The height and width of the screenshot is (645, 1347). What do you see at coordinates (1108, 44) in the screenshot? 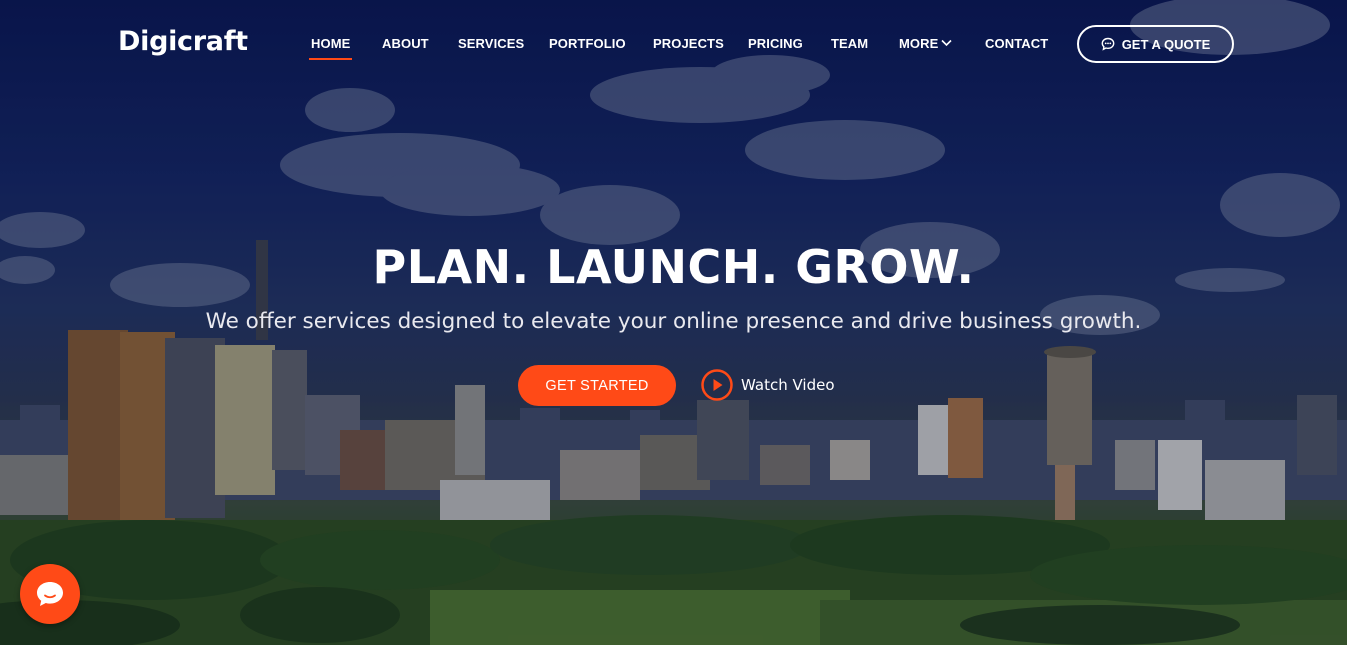
I see `chat-dots-icon` at bounding box center [1108, 44].